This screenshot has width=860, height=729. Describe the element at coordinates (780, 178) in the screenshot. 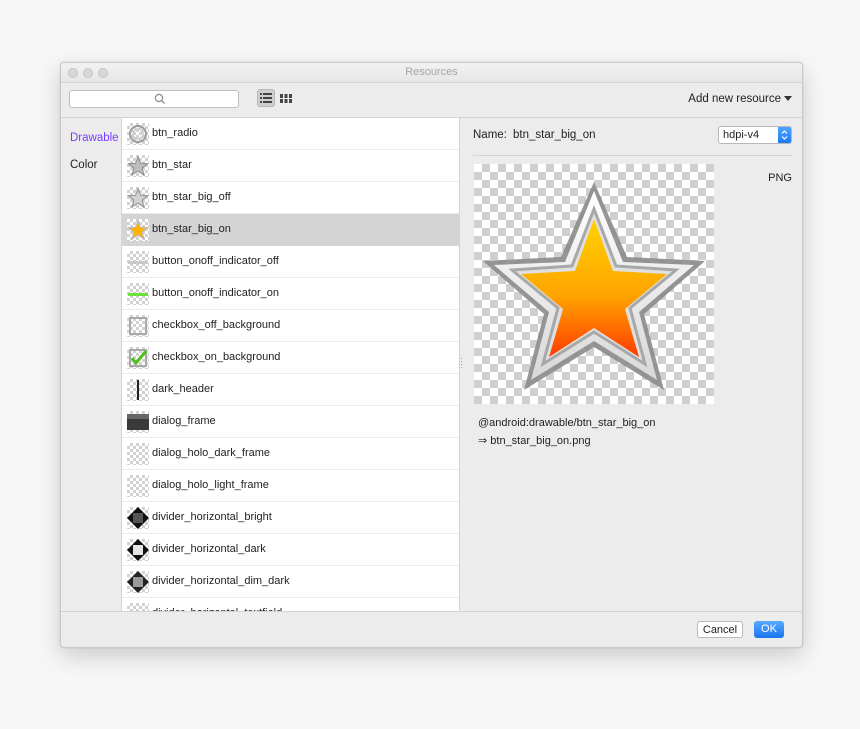

I see `format-badge: PNG` at that location.